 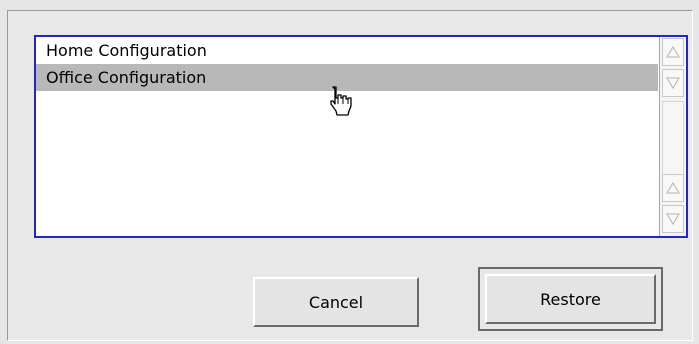 I want to click on vertical-scrollbar, so click(x=672, y=136).